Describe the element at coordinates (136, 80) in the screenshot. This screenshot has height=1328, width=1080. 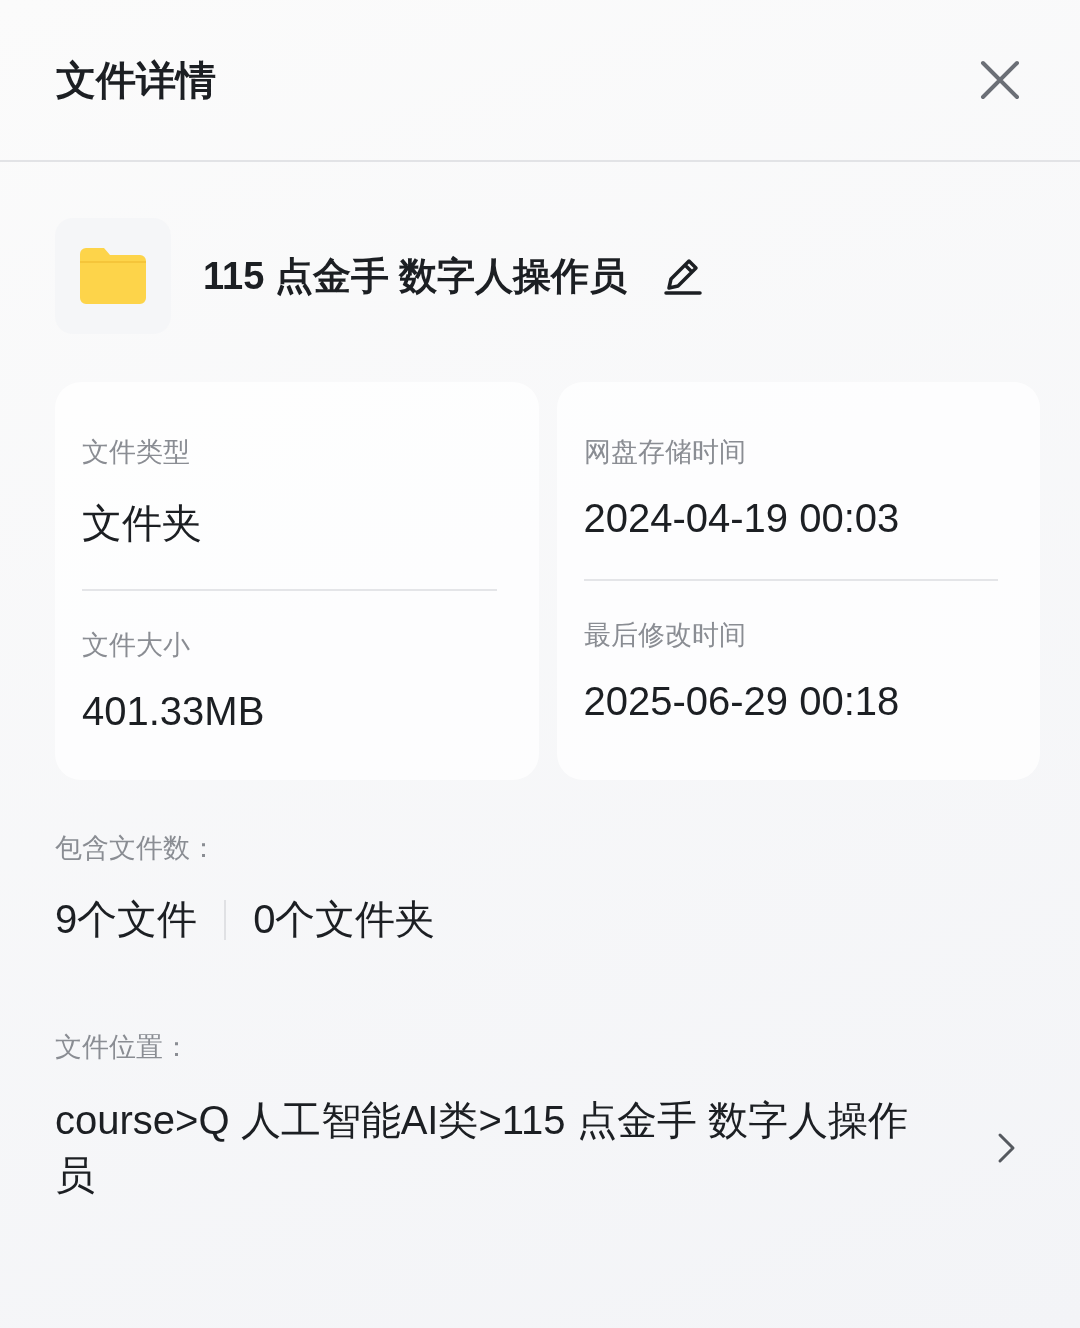
I see `dialog-title: 文件详情` at that location.